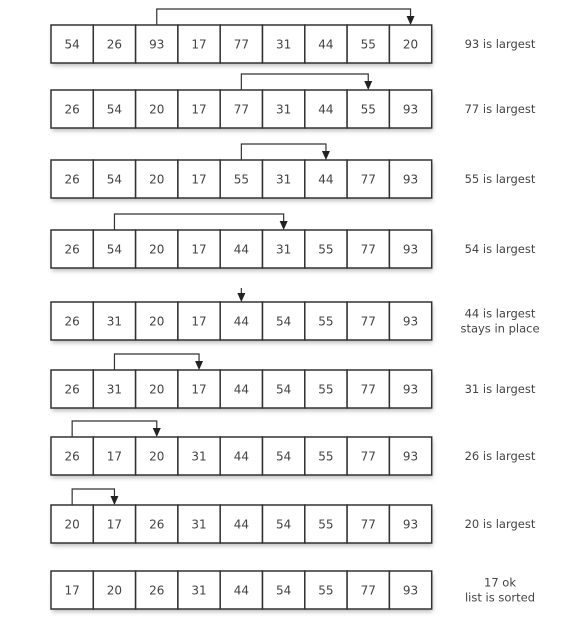 The height and width of the screenshot is (631, 561). I want to click on step-label: 26 is largest, so click(500, 456).